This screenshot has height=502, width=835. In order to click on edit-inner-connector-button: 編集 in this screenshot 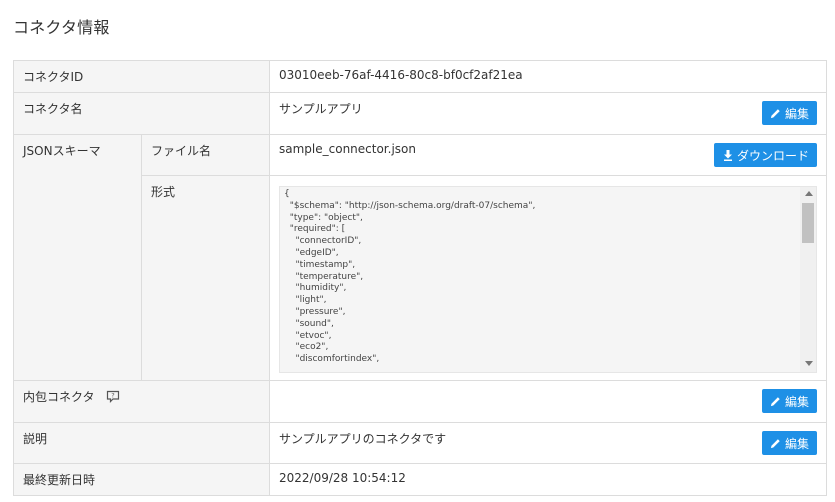, I will do `click(789, 401)`.